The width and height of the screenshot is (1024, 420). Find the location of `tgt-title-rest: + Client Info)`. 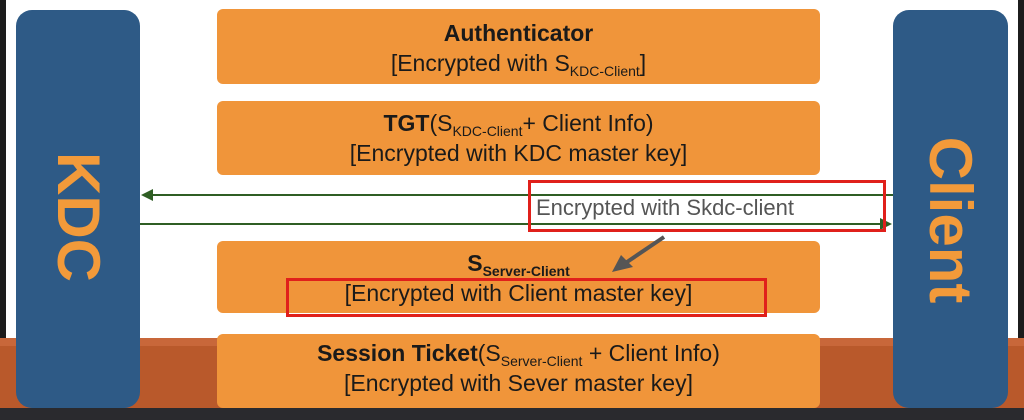

tgt-title-rest: + Client Info) is located at coordinates (588, 123).